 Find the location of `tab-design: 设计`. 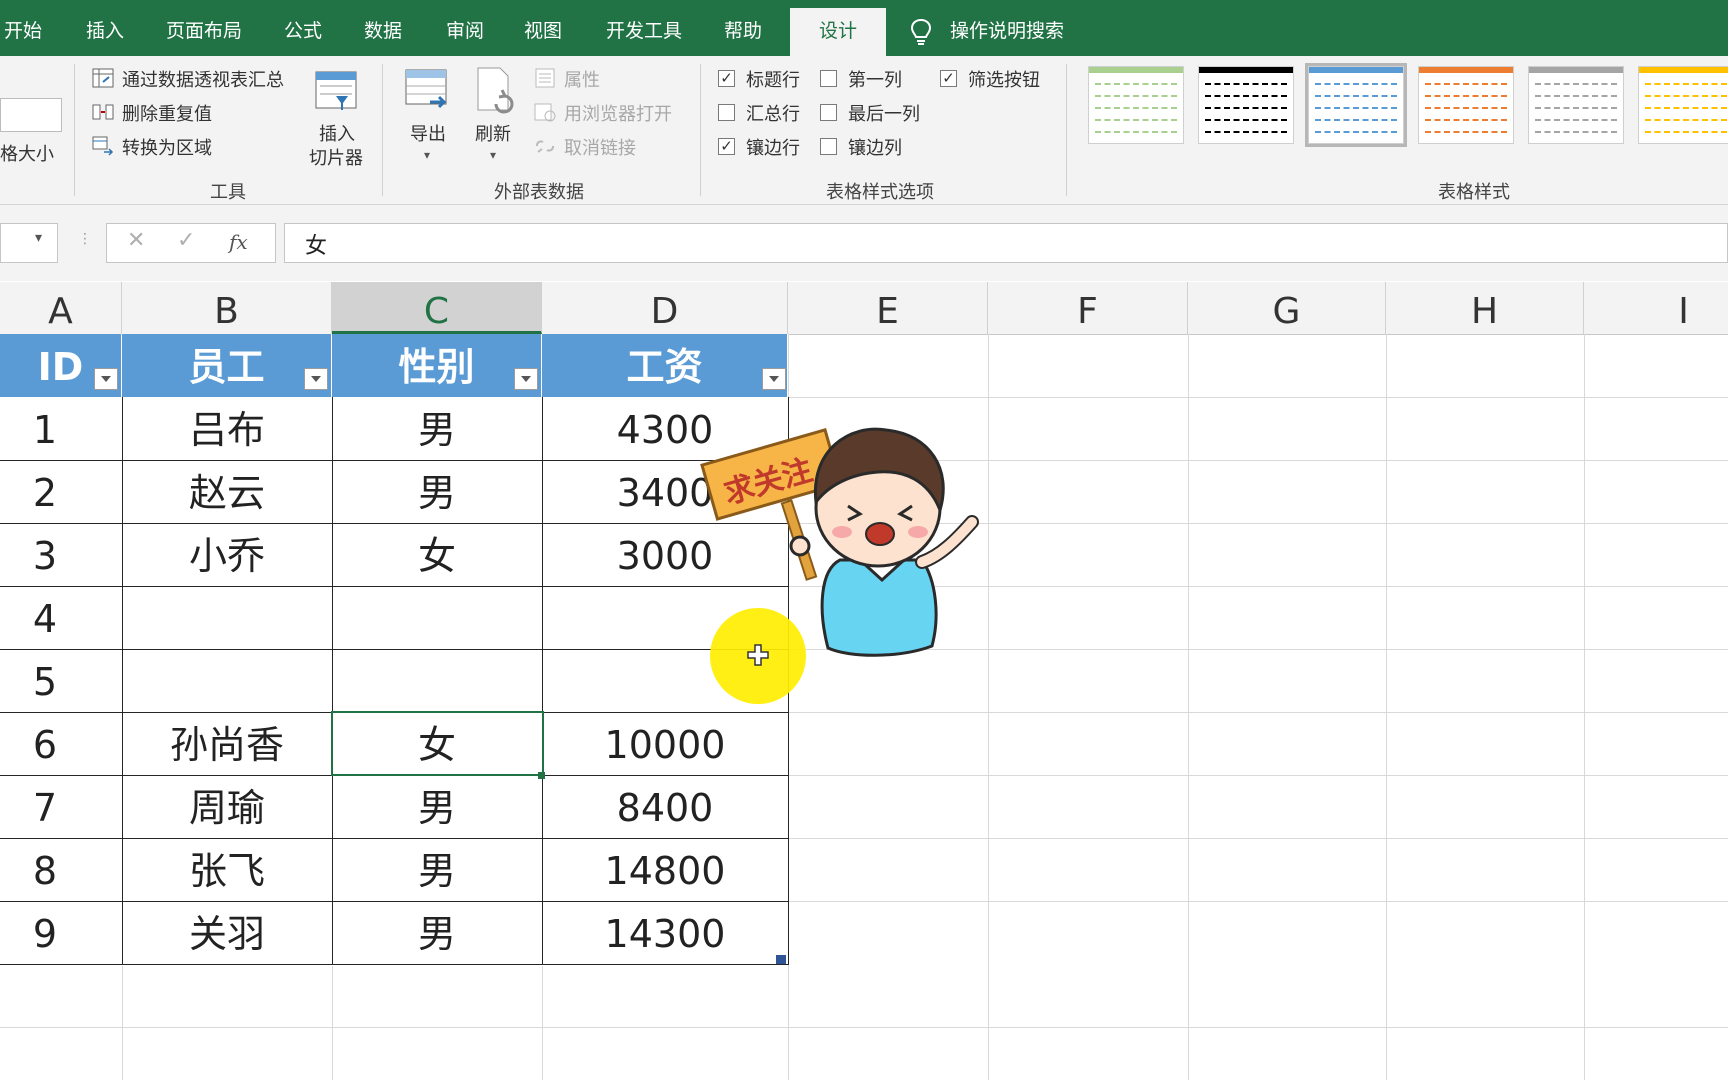

tab-design: 设计 is located at coordinates (838, 32).